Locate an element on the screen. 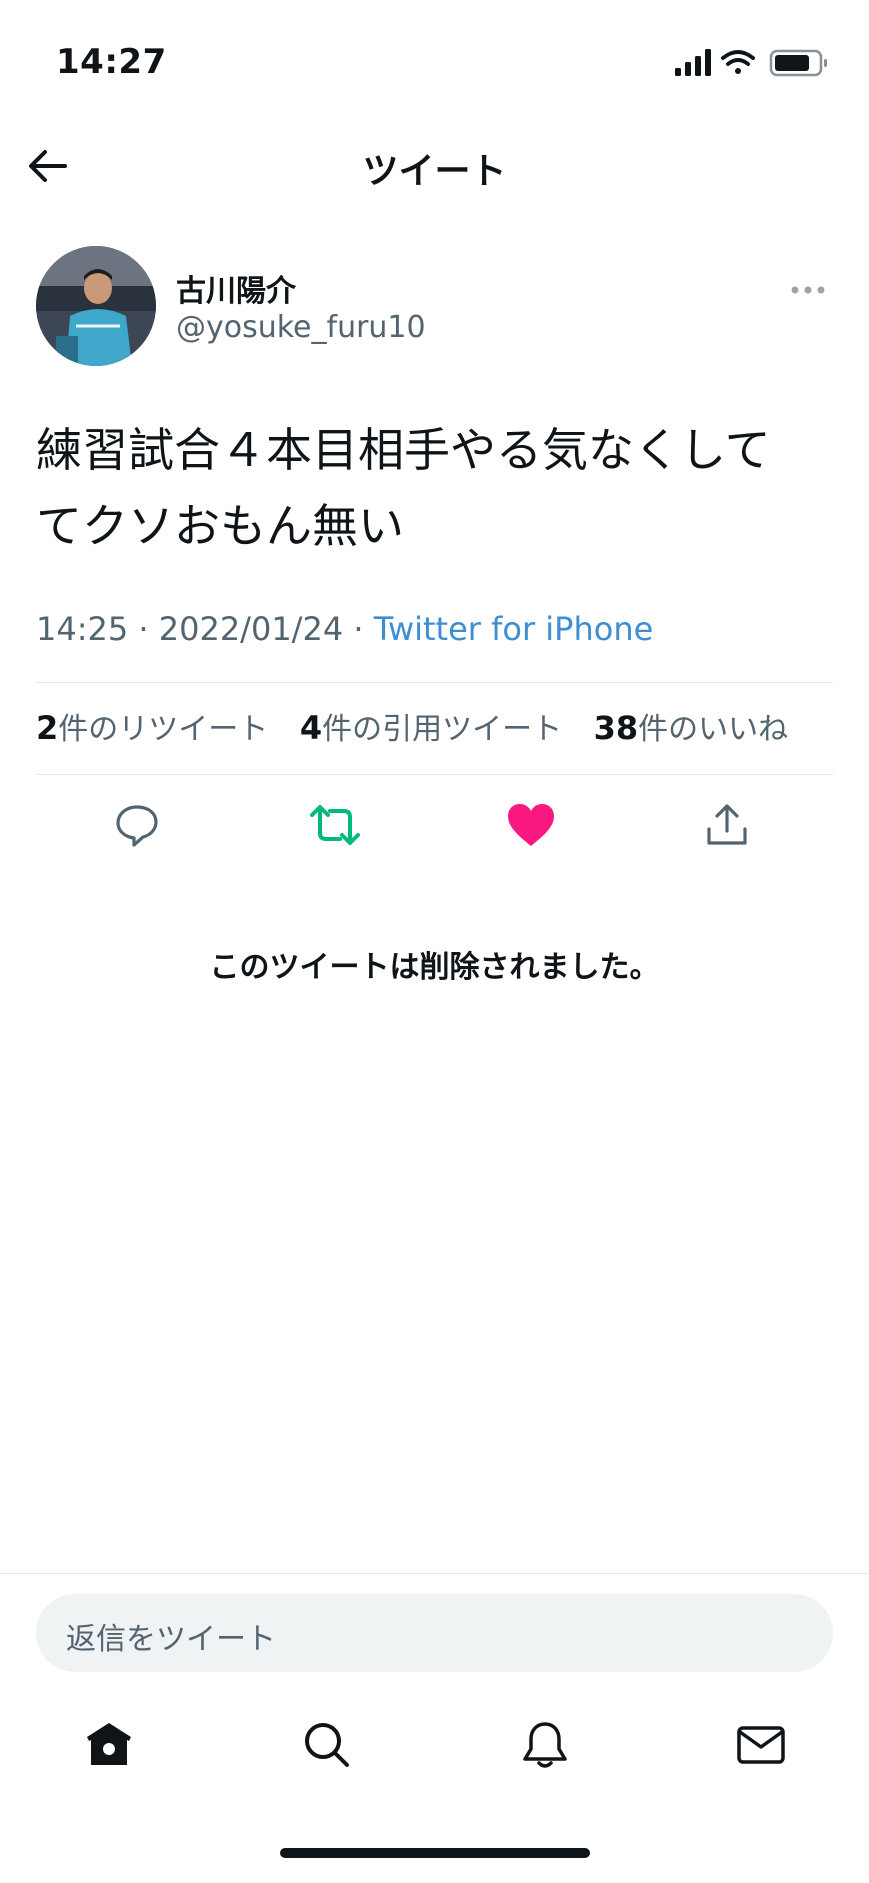 Image resolution: width=869 pixels, height=1883 pixels. tweet-text-line-2: てクソおもん無い is located at coordinates (220, 526).